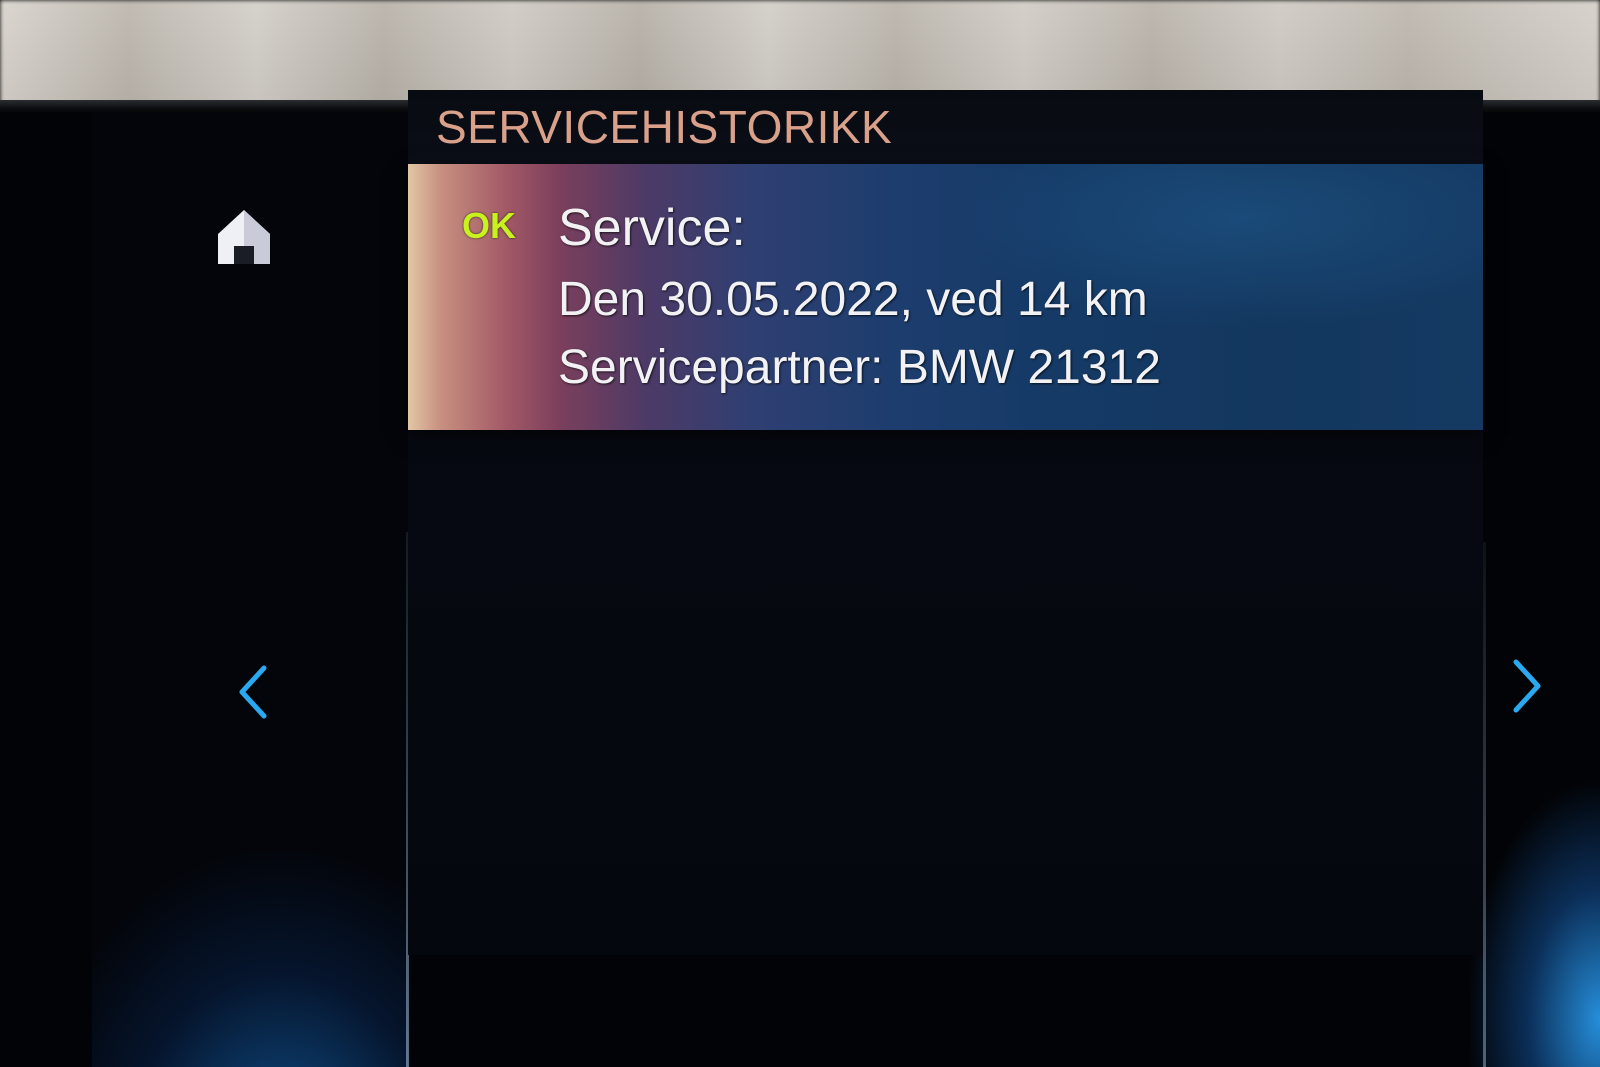 The image size is (1600, 1067). I want to click on chevron-left-icon, so click(253, 692).